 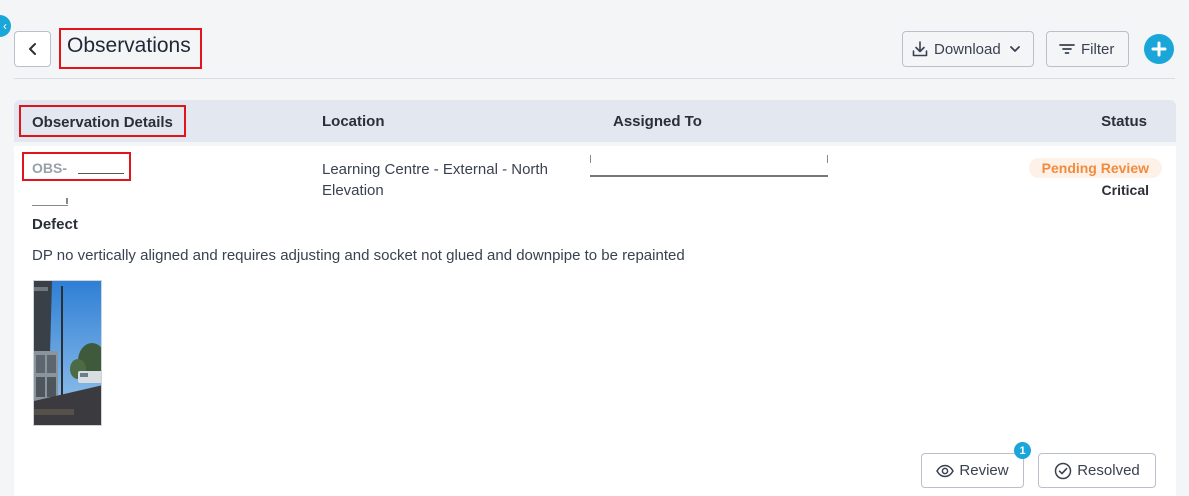 I want to click on chevron-down-icon, so click(x=1014, y=49).